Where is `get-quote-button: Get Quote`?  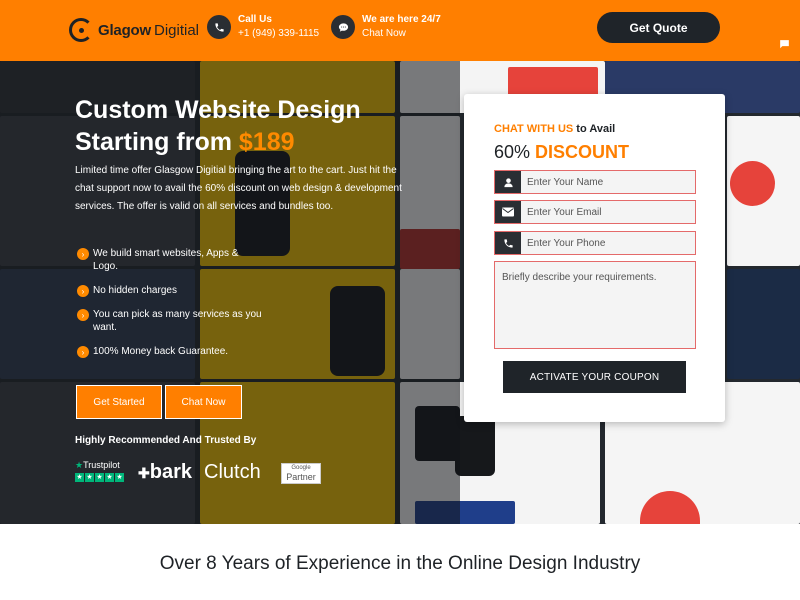 get-quote-button: Get Quote is located at coordinates (658, 27).